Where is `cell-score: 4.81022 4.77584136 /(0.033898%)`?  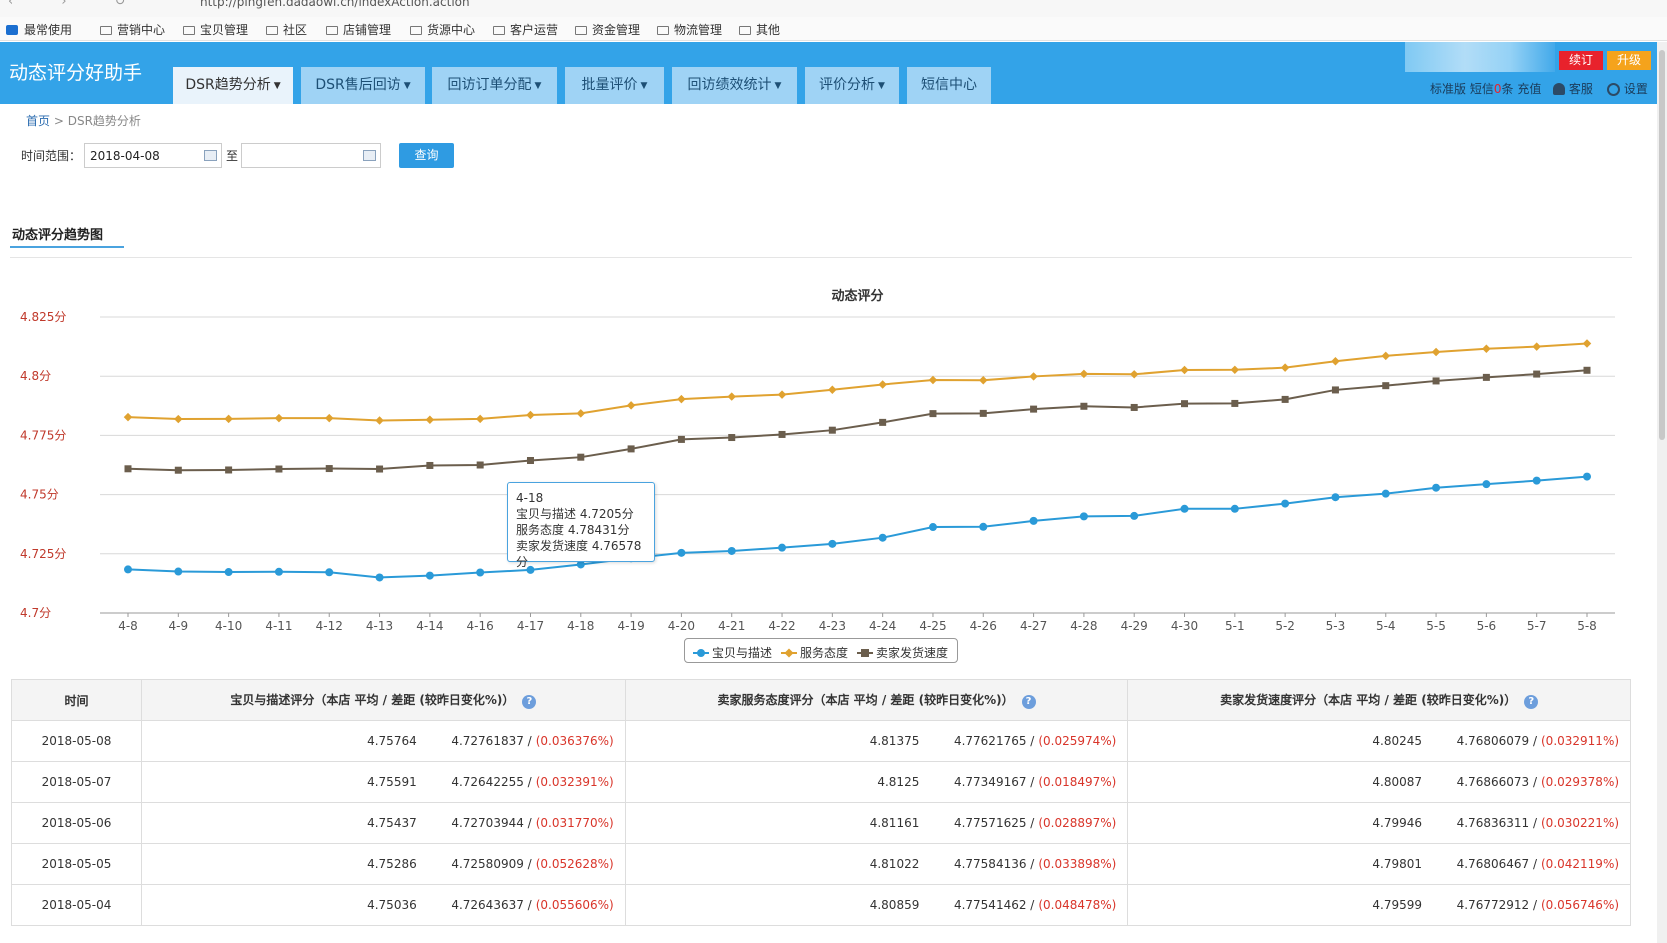 cell-score: 4.81022 4.77584136 /(0.033898%) is located at coordinates (876, 864).